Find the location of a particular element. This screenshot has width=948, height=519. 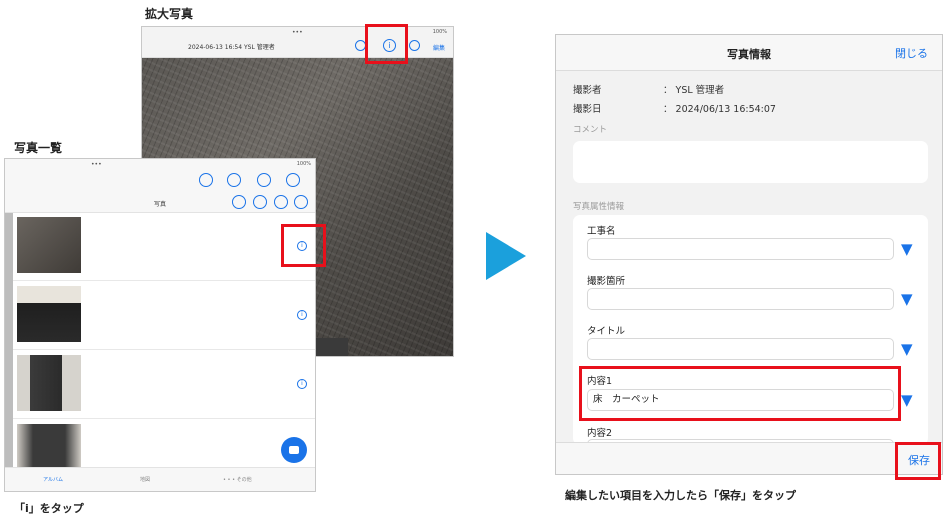

highlight-save-button is located at coordinates (918, 461).